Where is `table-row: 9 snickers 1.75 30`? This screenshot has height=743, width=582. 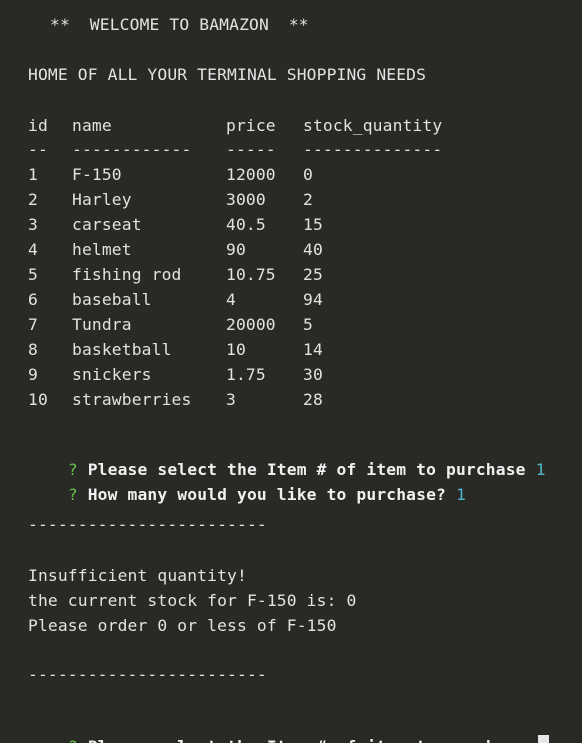
table-row: 9 snickers 1.75 30 is located at coordinates (161, 375).